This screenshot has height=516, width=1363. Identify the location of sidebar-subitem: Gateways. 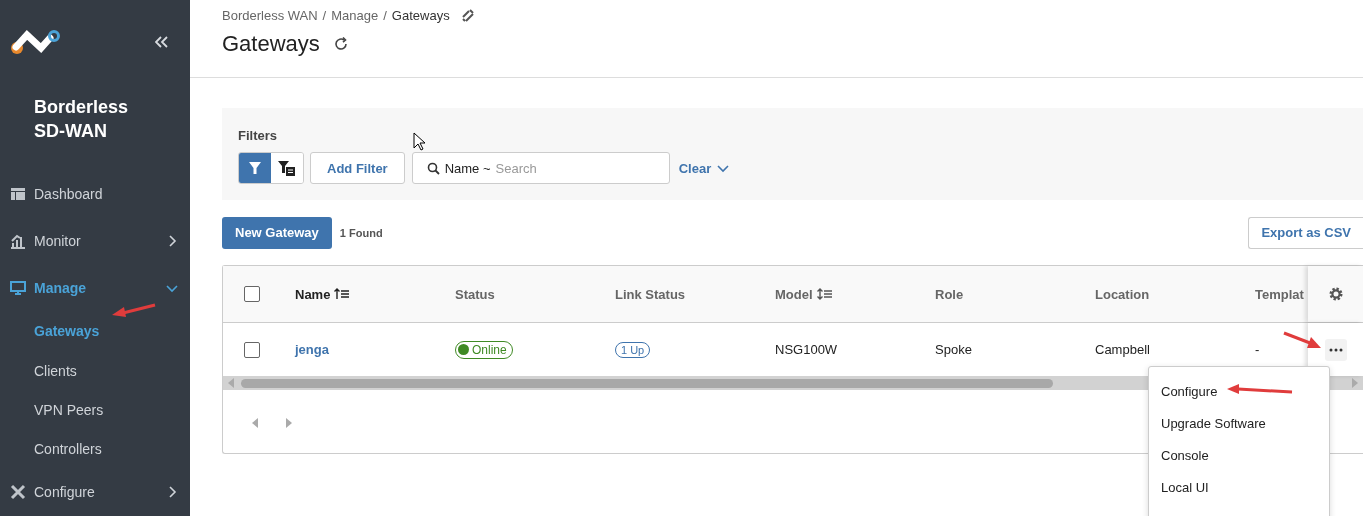
(50, 331).